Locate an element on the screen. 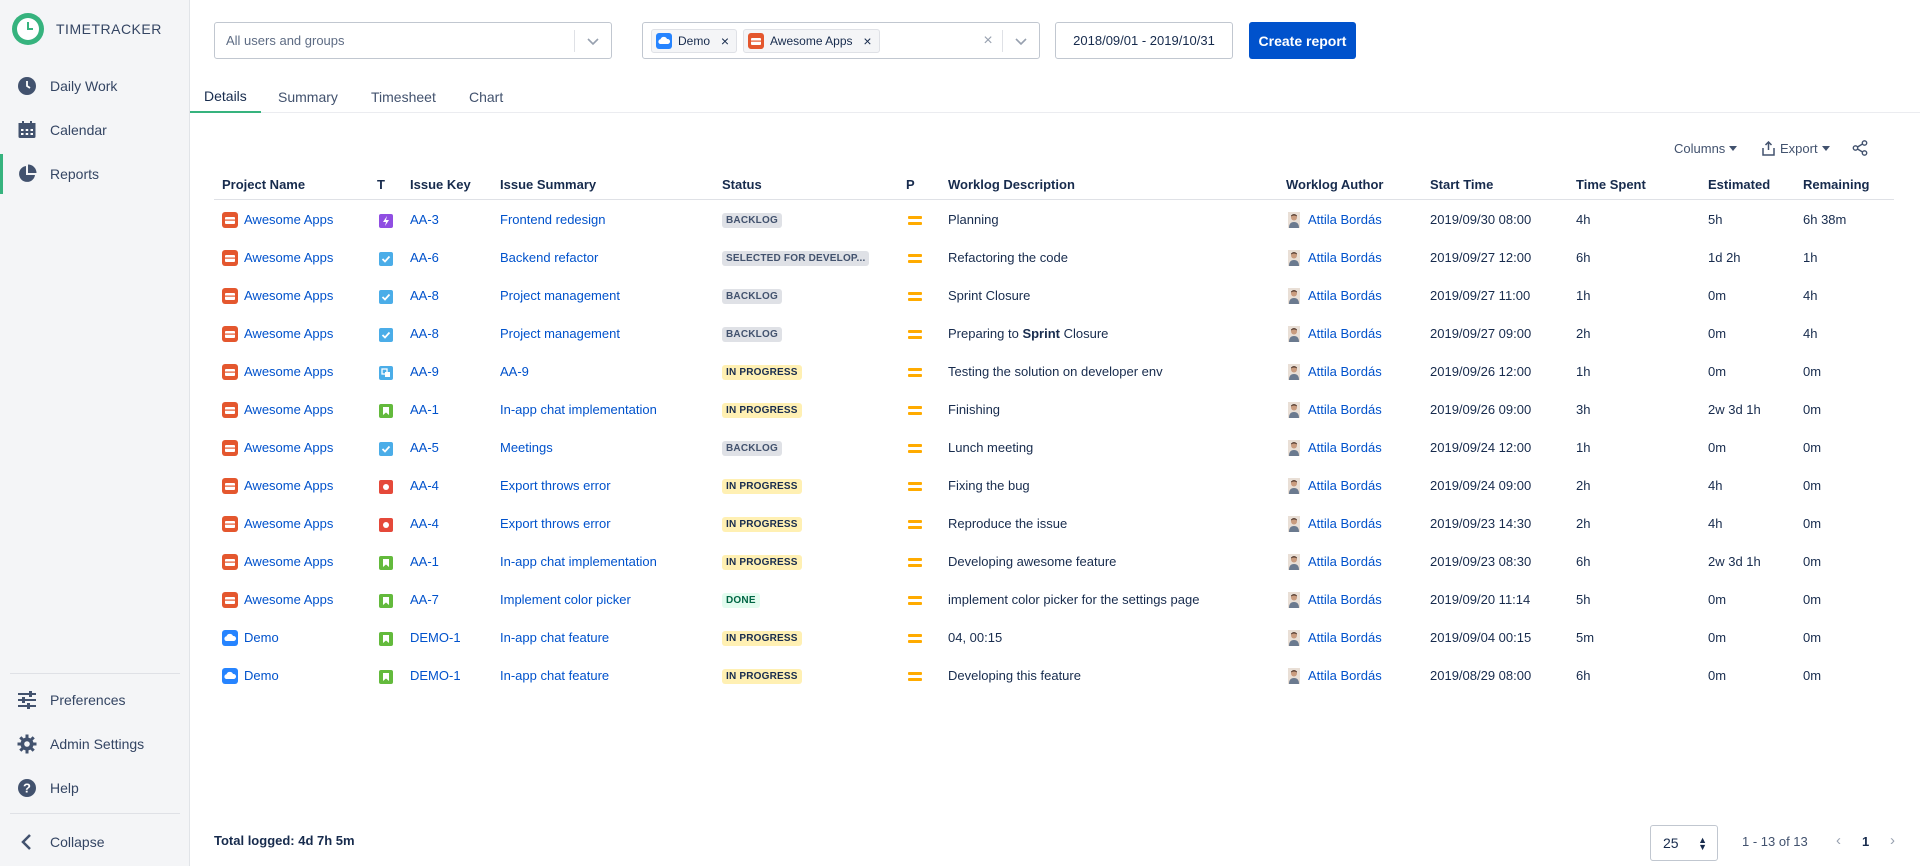 The height and width of the screenshot is (866, 1920). issue-key-link: AA-6 is located at coordinates (424, 257).